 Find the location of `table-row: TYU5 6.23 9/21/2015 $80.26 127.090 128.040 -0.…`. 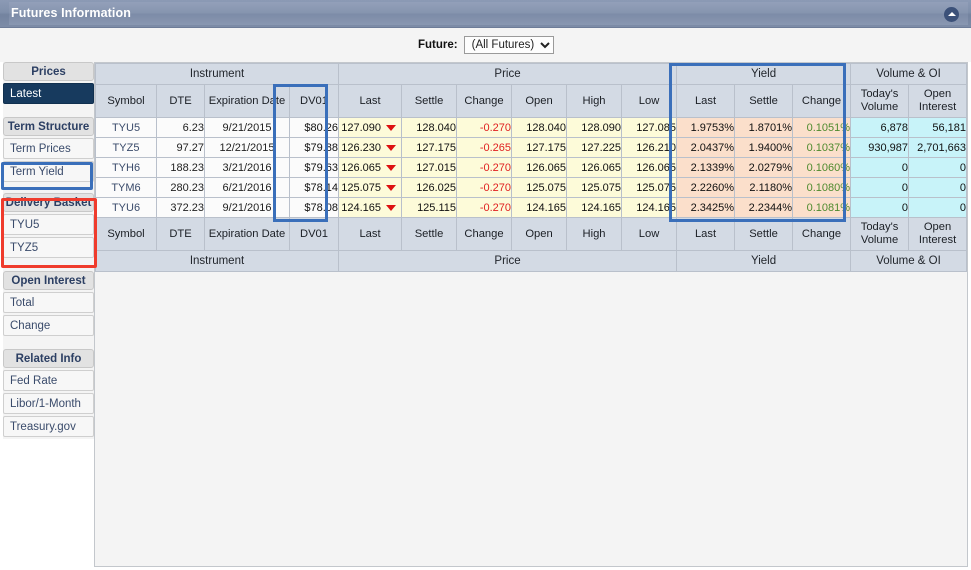

table-row: TYU5 6.23 9/21/2015 $80.26 127.090 128.040 -0.… is located at coordinates (531, 127).